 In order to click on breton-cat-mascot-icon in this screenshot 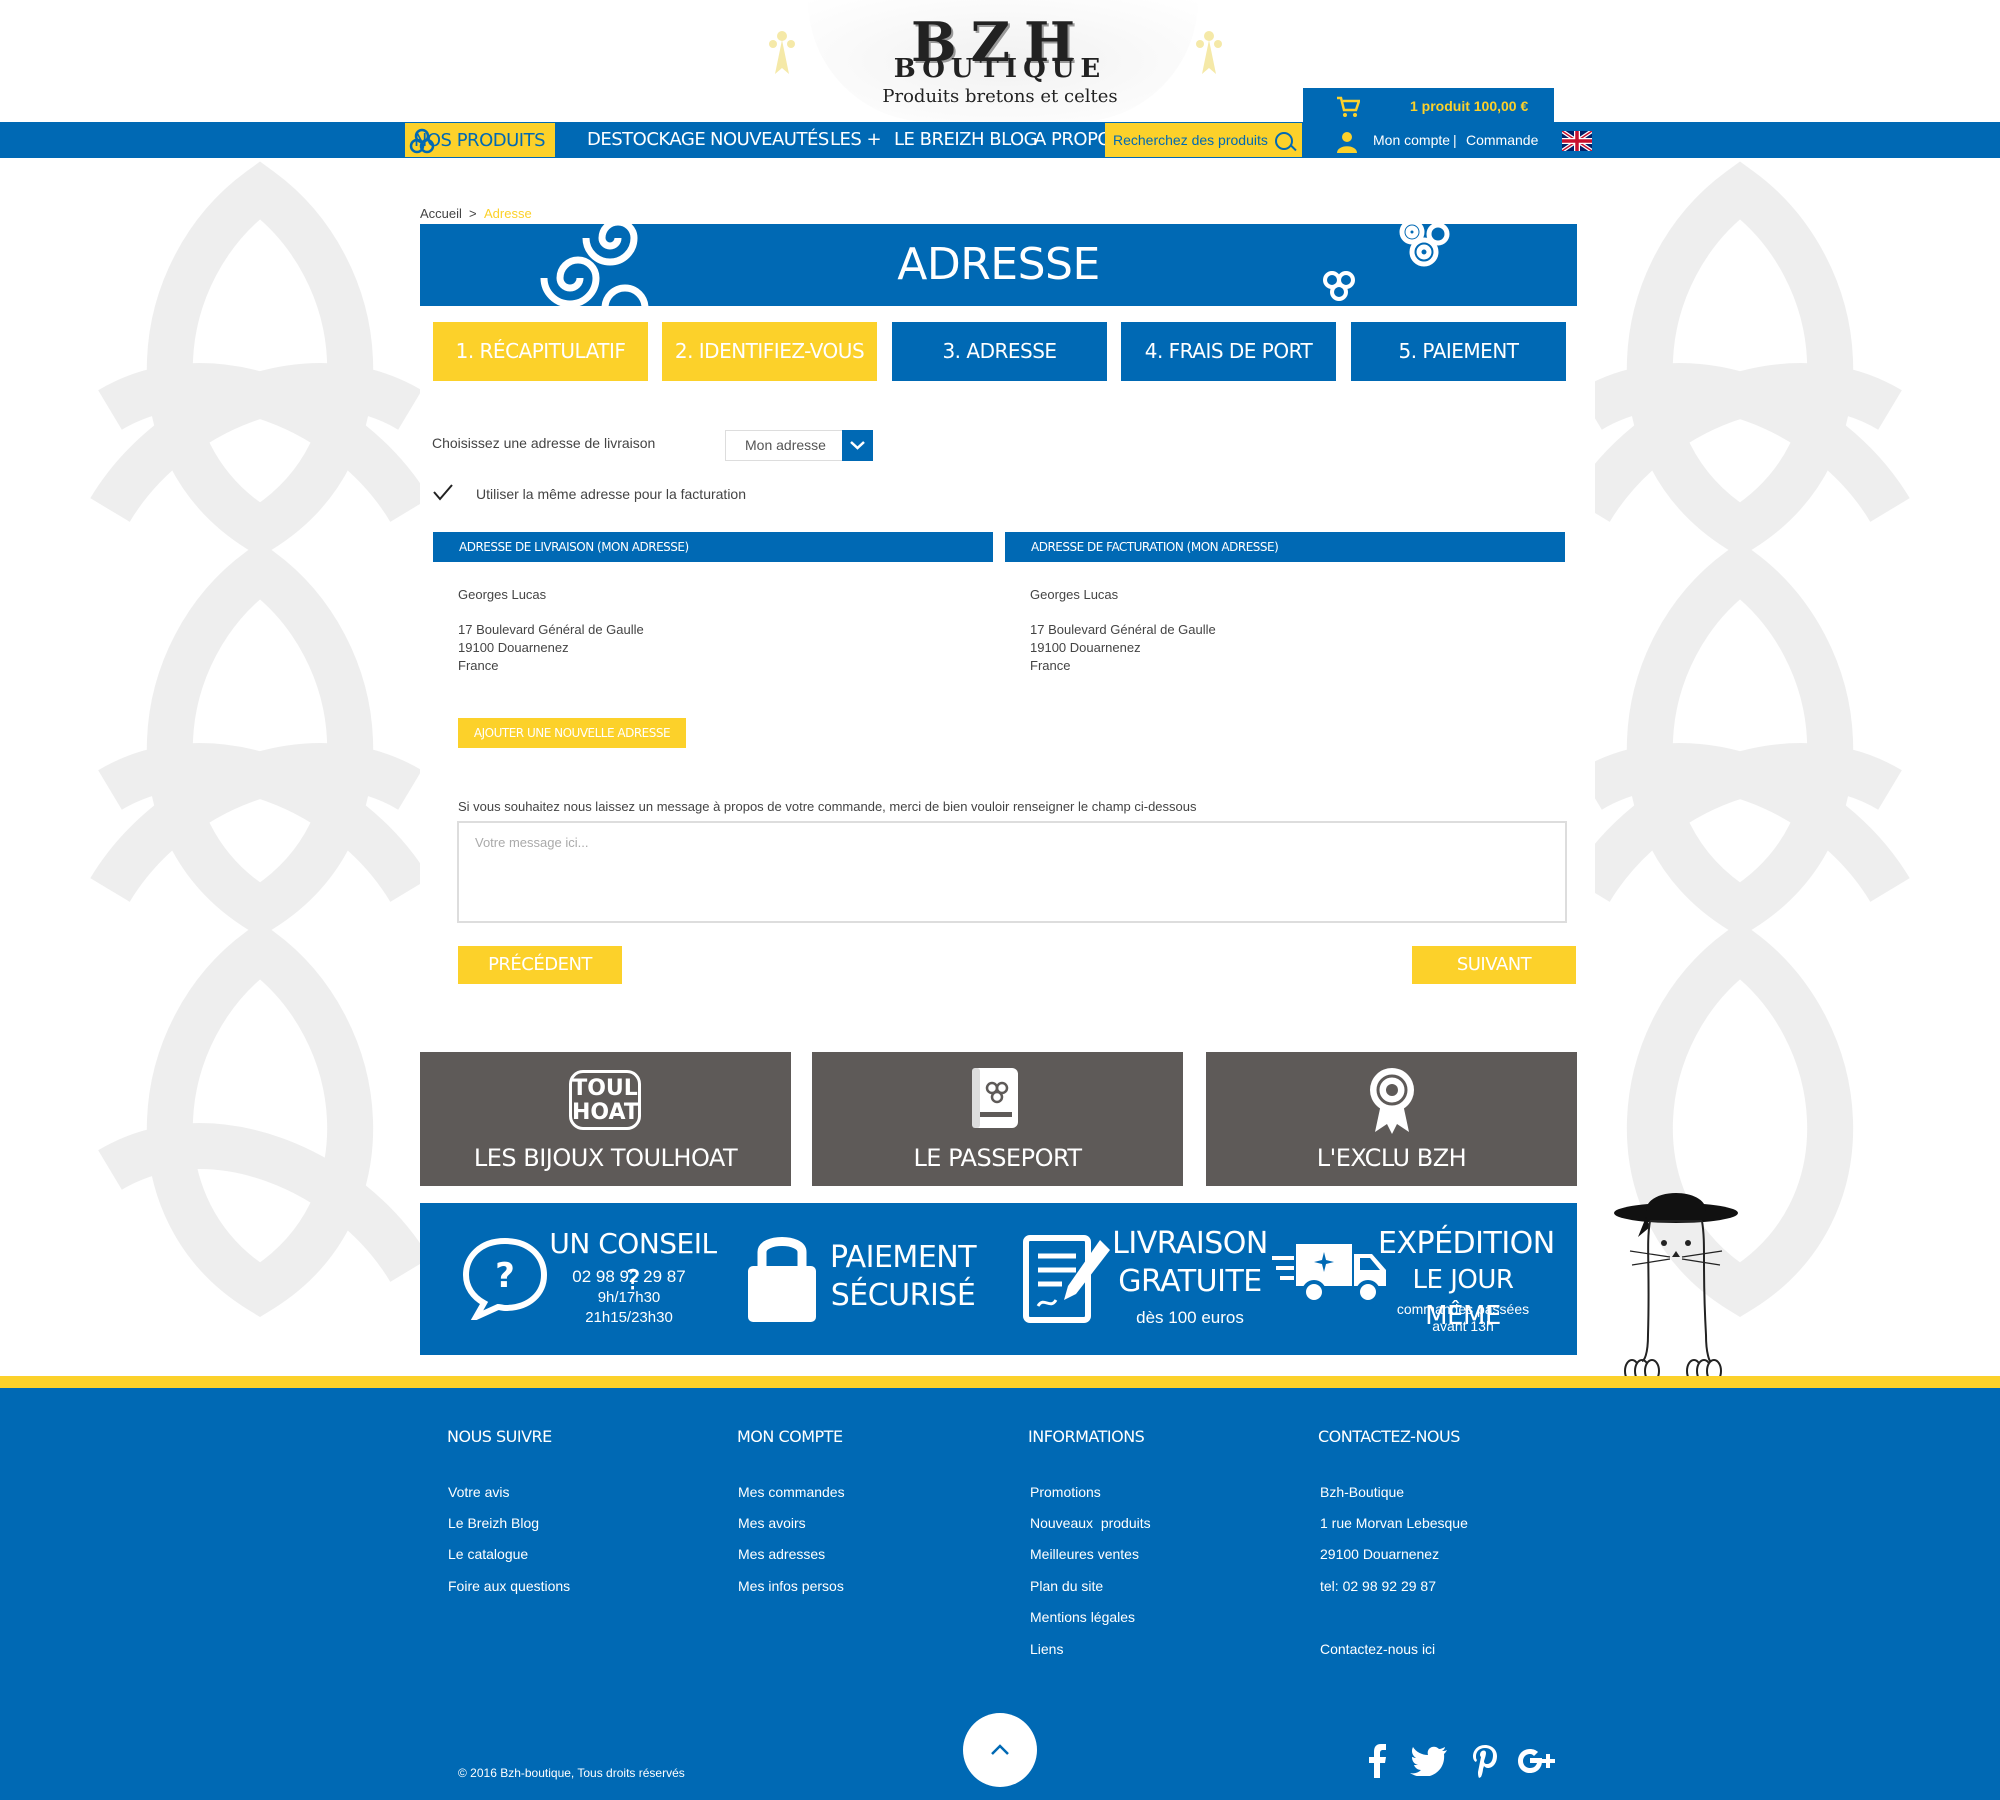, I will do `click(1676, 1288)`.